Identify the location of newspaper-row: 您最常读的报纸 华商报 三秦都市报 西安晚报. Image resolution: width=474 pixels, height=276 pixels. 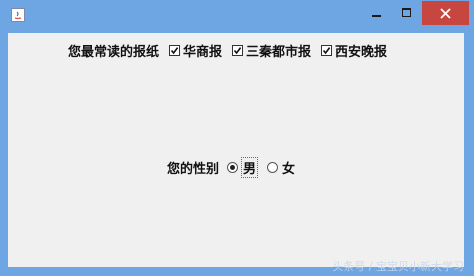
(227, 50).